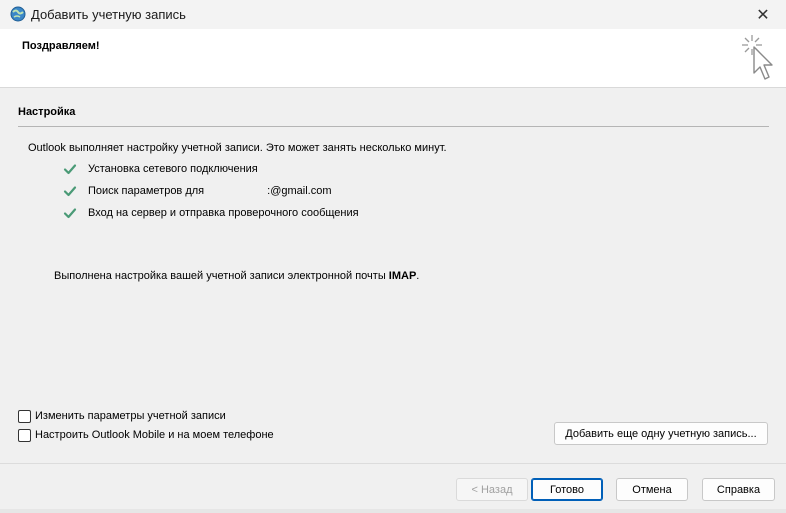  What do you see at coordinates (393, 15) in the screenshot?
I see `title-bar: Добавить учетную запись ✕` at bounding box center [393, 15].